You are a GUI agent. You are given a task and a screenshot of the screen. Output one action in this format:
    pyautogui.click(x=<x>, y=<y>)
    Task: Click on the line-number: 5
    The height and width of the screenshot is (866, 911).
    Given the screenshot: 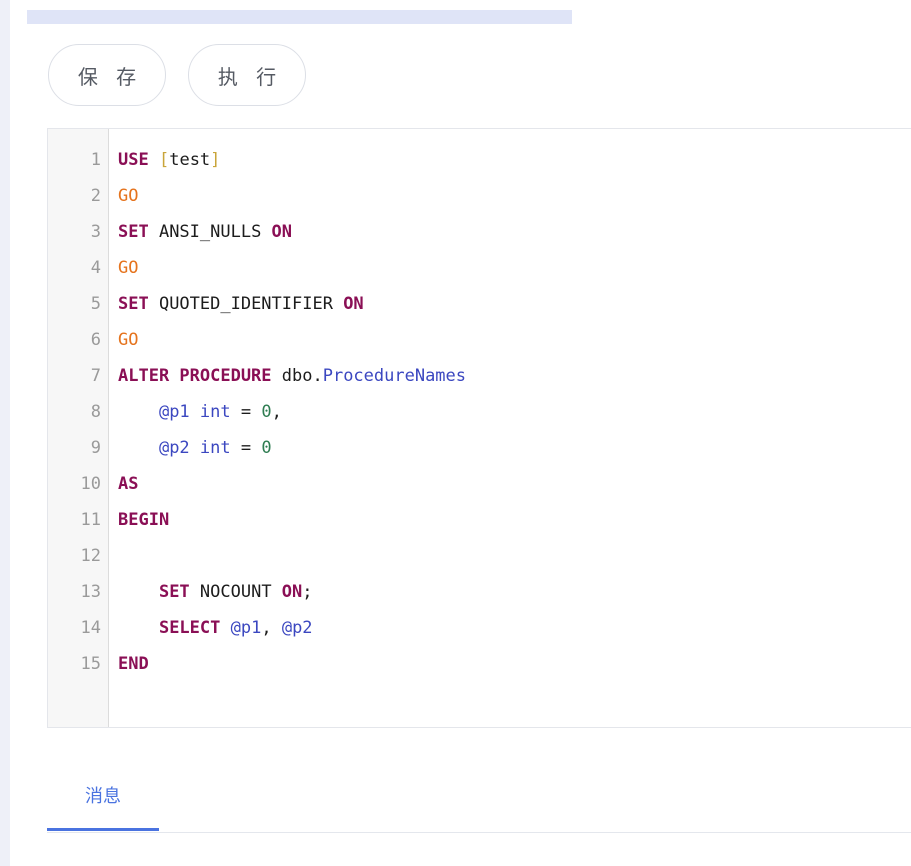 What is the action you would take?
    pyautogui.click(x=95, y=304)
    